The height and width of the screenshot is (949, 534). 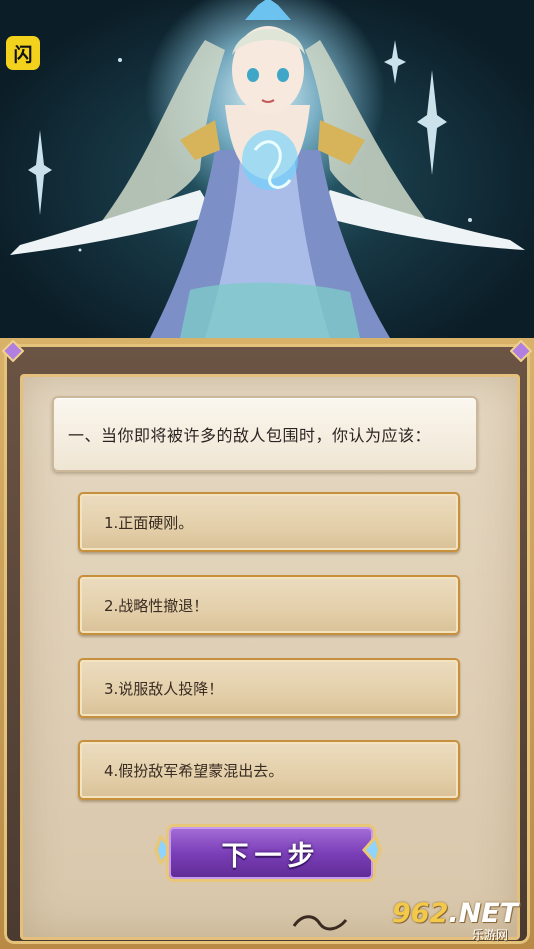 I want to click on answer-option-1: 1.正面硬刚。, so click(x=269, y=522).